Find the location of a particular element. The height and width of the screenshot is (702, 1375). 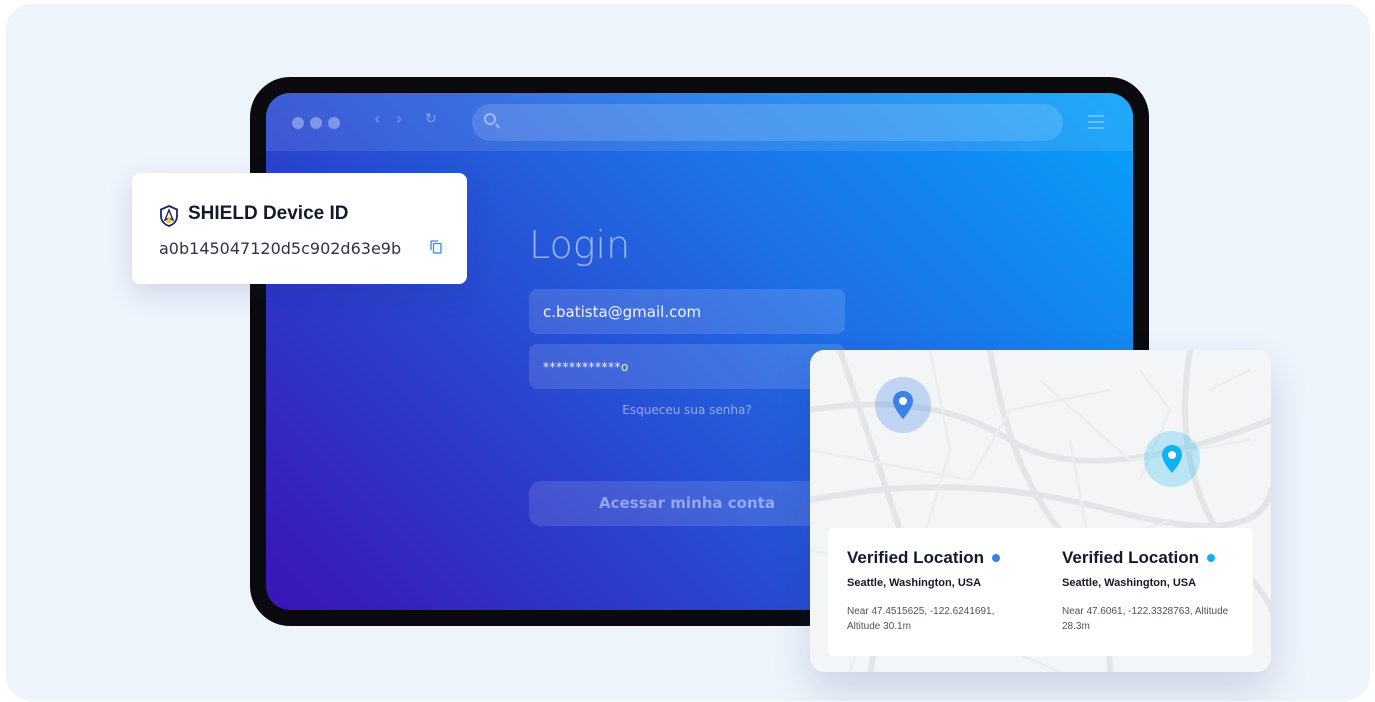

copy-icon is located at coordinates (436, 247).